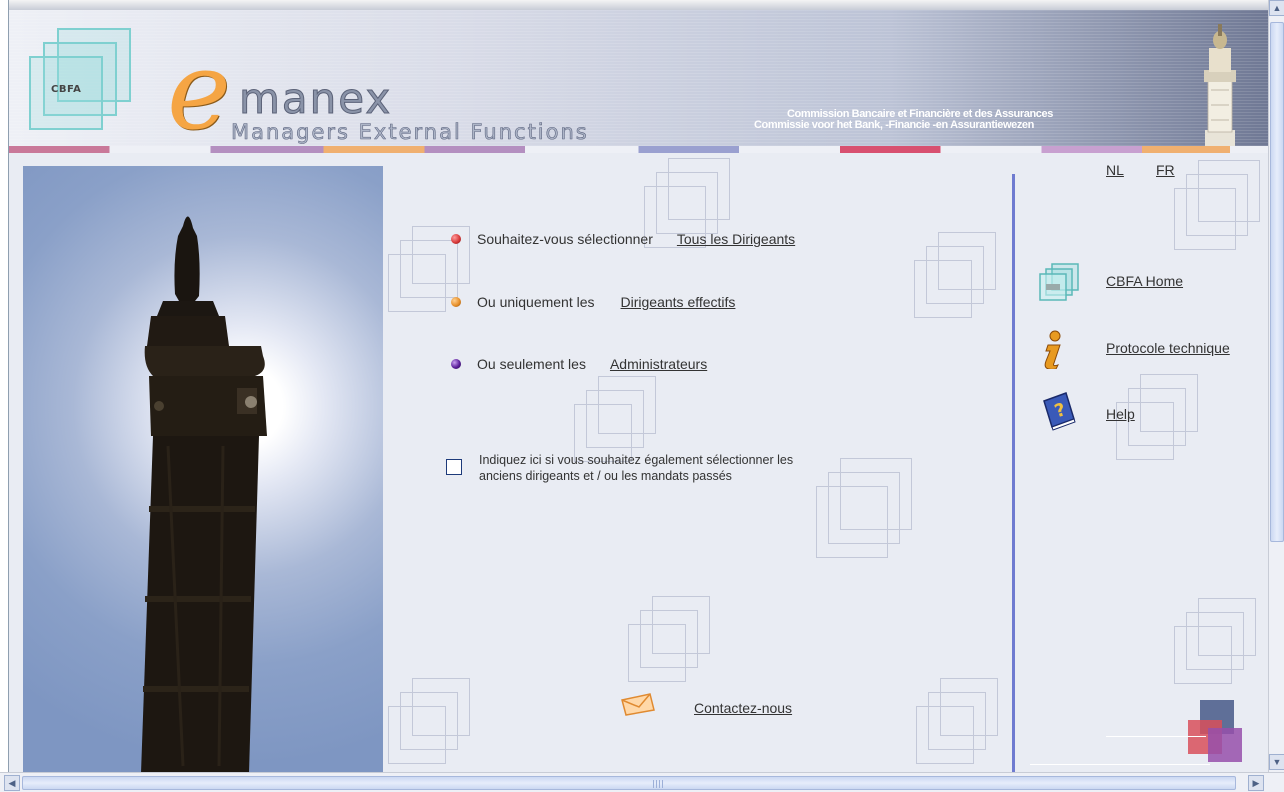  Describe the element at coordinates (743, 708) in the screenshot. I see `contact-link: Contactez-nous` at that location.